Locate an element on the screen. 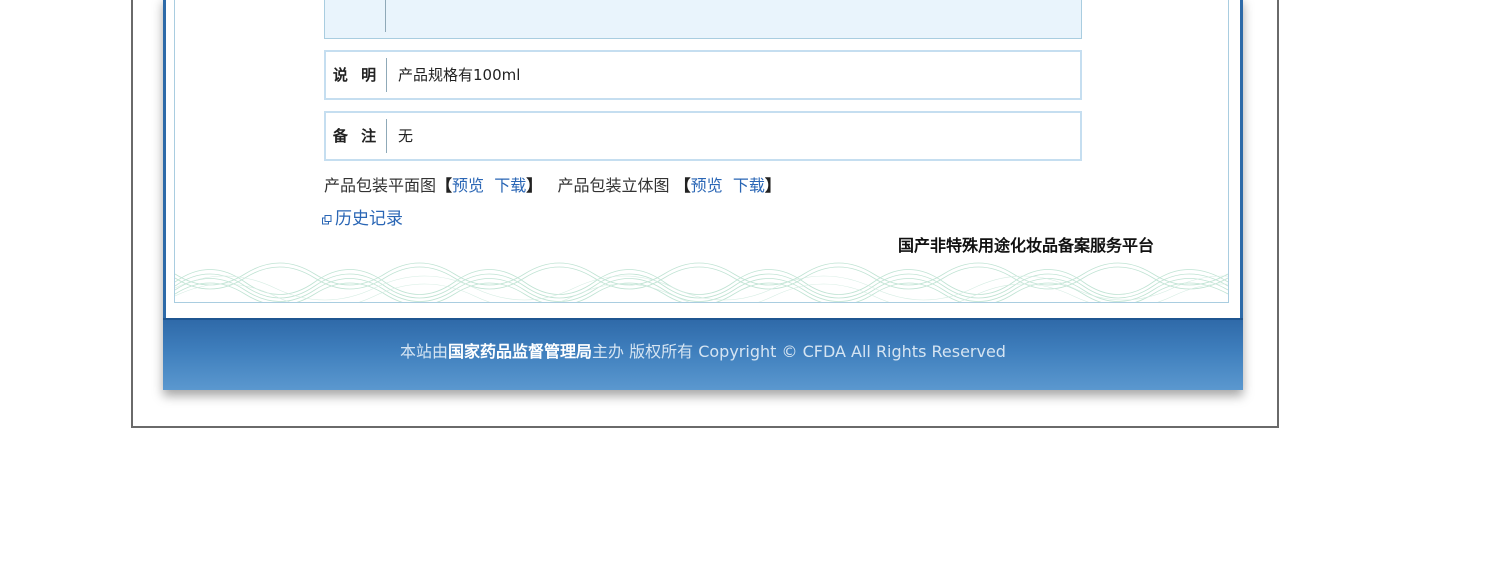 The image size is (1500, 571). field-label: 备 注 is located at coordinates (356, 136).